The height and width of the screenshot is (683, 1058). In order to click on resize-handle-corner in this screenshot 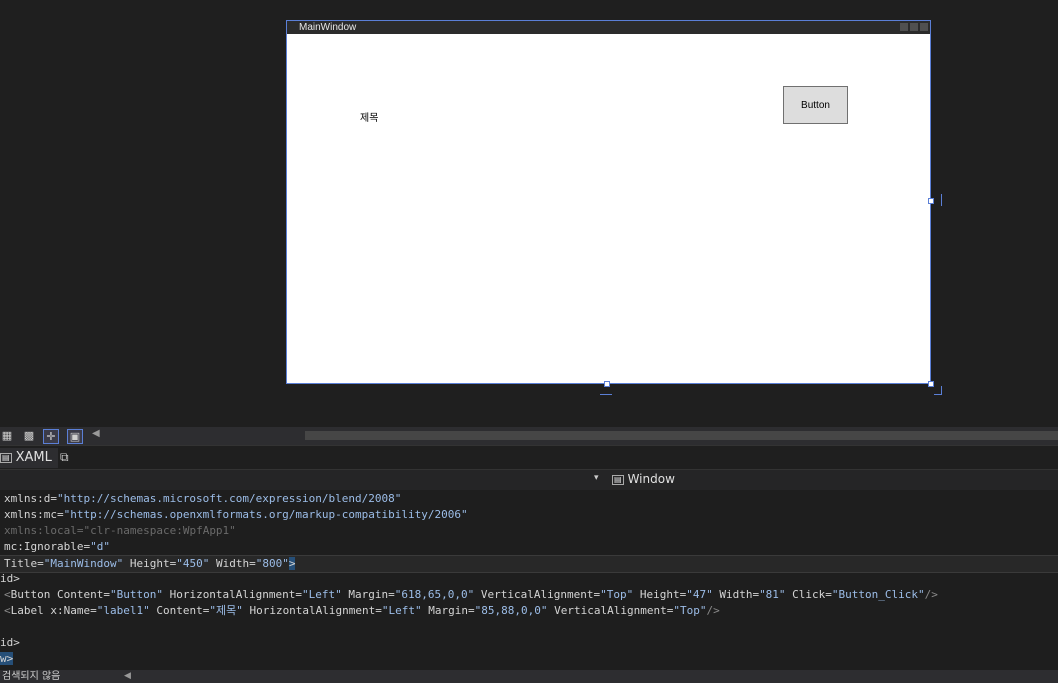, I will do `click(931, 384)`.